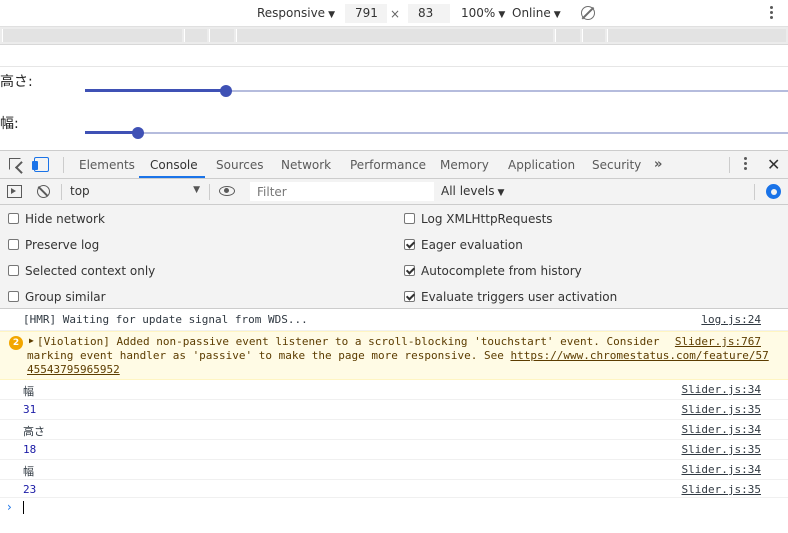 This screenshot has width=788, height=533. Describe the element at coordinates (464, 165) in the screenshot. I see `tab-memory: Memory` at that location.